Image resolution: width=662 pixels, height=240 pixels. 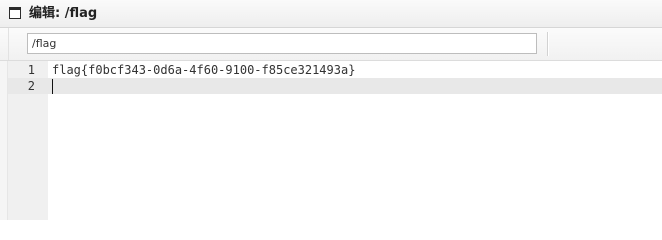 What do you see at coordinates (4, 140) in the screenshot?
I see `editor-left-border` at bounding box center [4, 140].